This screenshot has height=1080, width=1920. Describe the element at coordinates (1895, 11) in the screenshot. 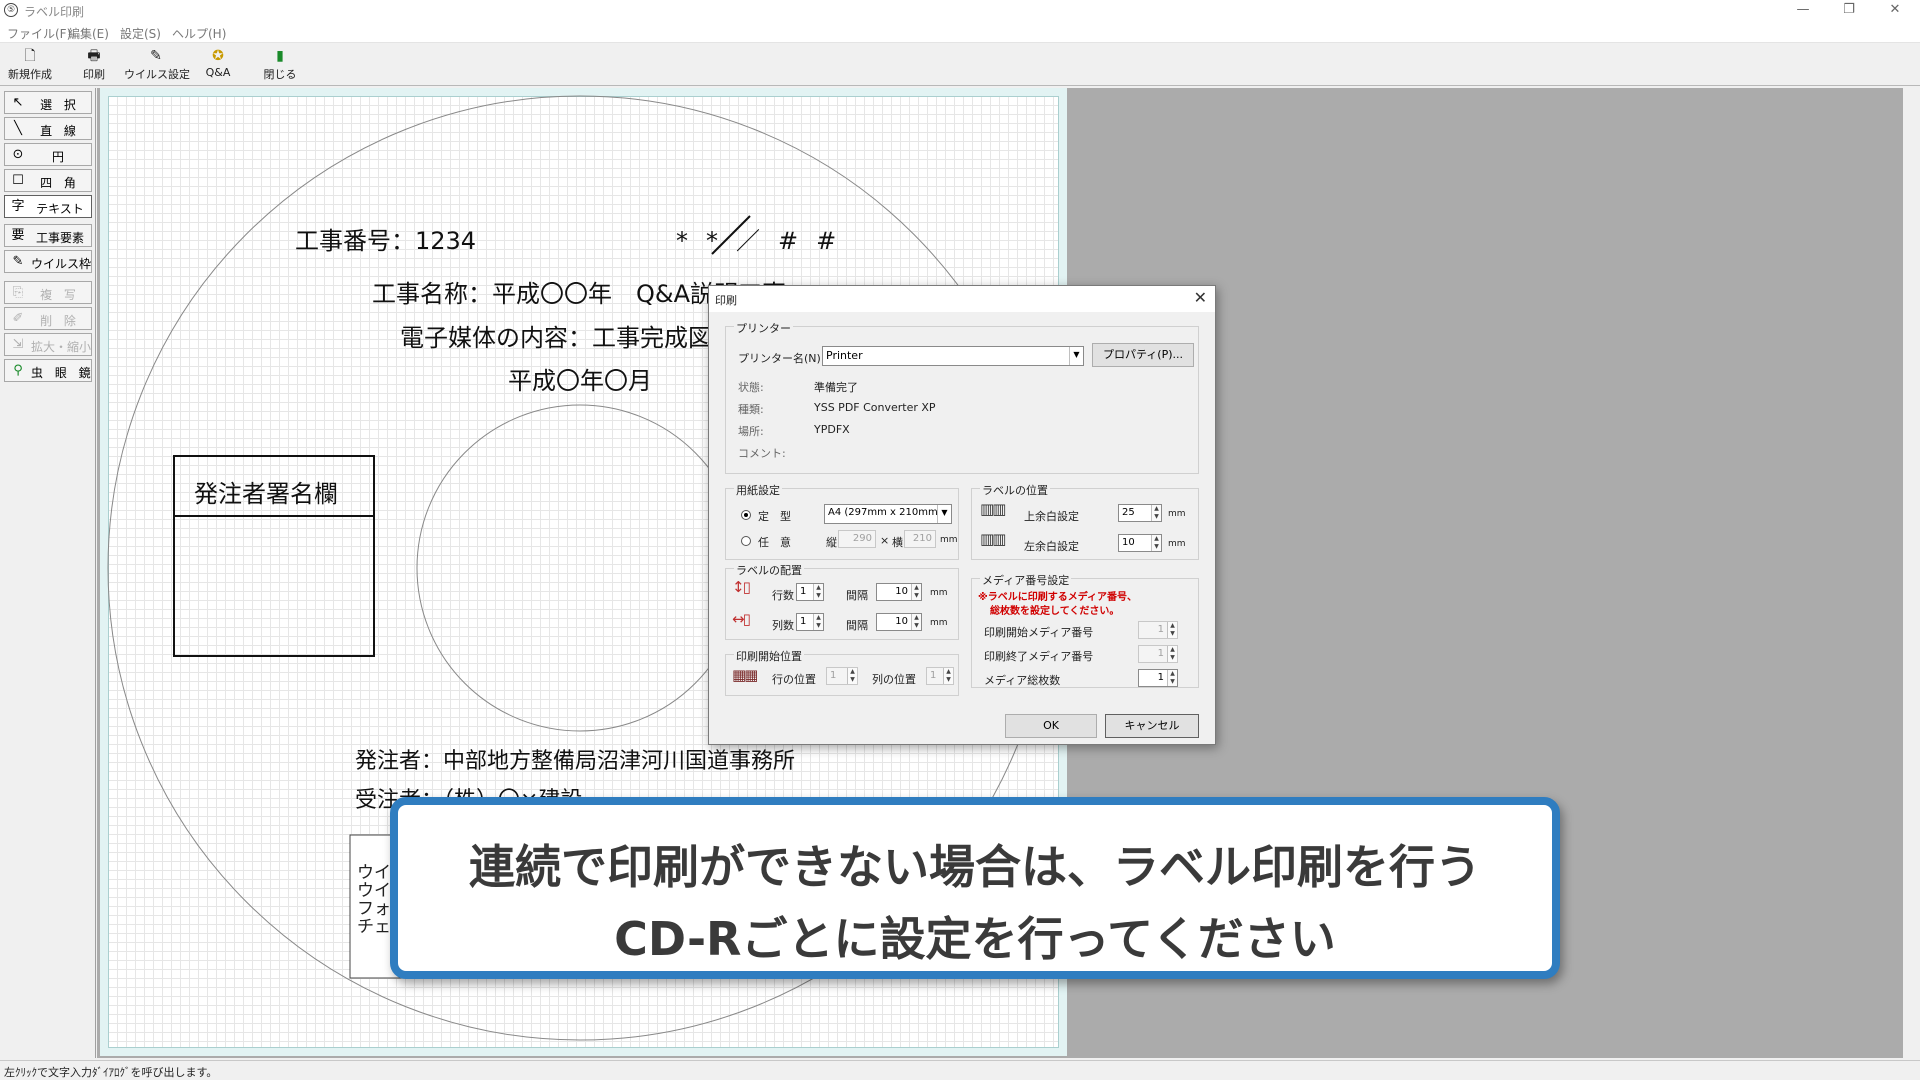

I see `close-window-button: ✕` at that location.